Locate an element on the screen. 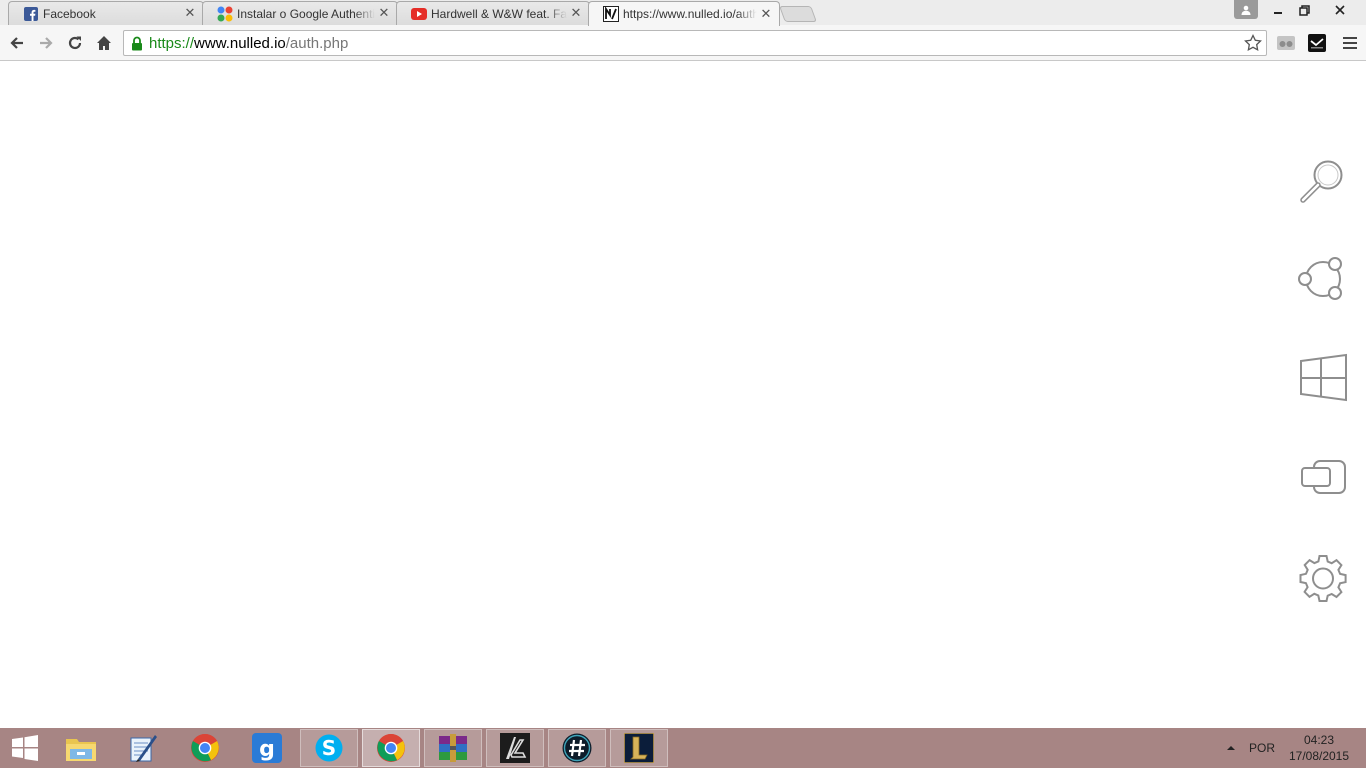  reload-icon is located at coordinates (75, 43).